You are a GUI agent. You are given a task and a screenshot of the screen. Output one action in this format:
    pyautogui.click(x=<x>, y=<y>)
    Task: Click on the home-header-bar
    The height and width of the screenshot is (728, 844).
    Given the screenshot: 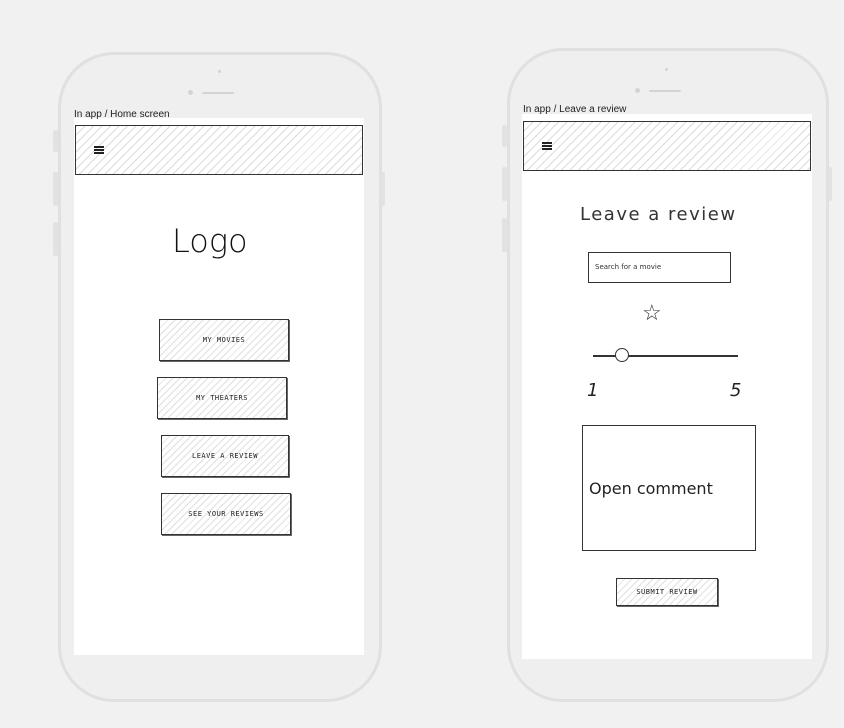 What is the action you would take?
    pyautogui.click(x=219, y=150)
    